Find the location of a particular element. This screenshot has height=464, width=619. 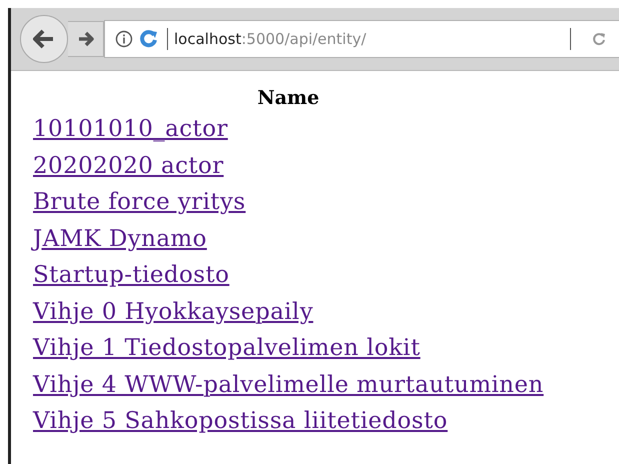

forward-button is located at coordinates (86, 39).